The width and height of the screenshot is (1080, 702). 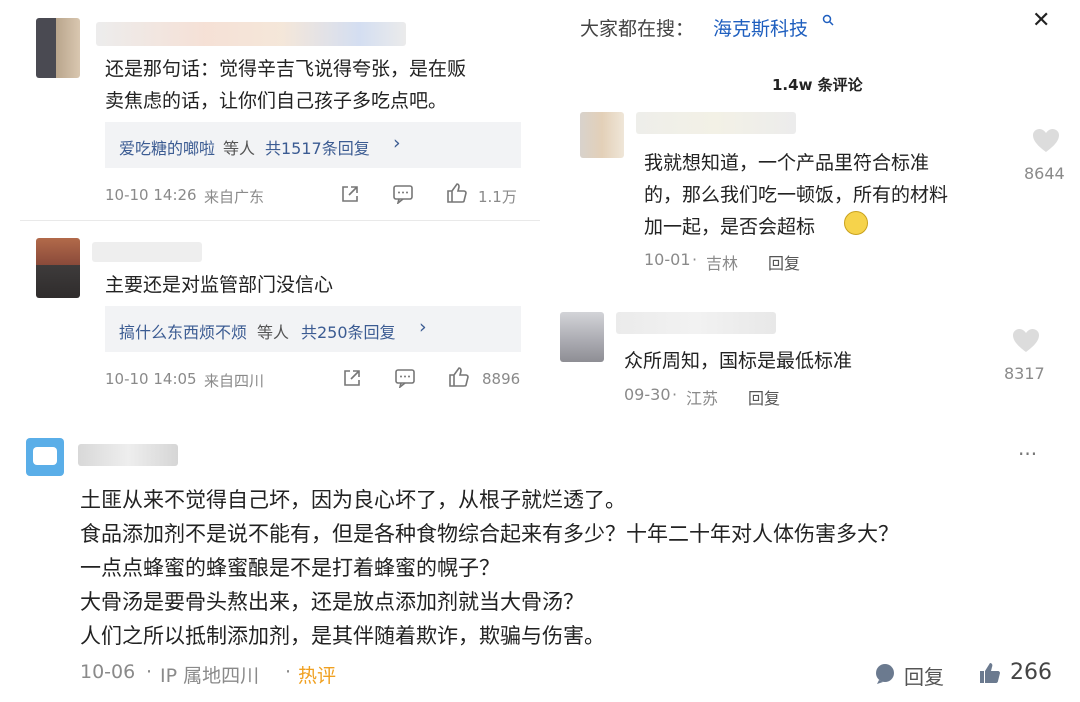 What do you see at coordinates (317, 676) in the screenshot?
I see `hot-comment-badge: 热评` at bounding box center [317, 676].